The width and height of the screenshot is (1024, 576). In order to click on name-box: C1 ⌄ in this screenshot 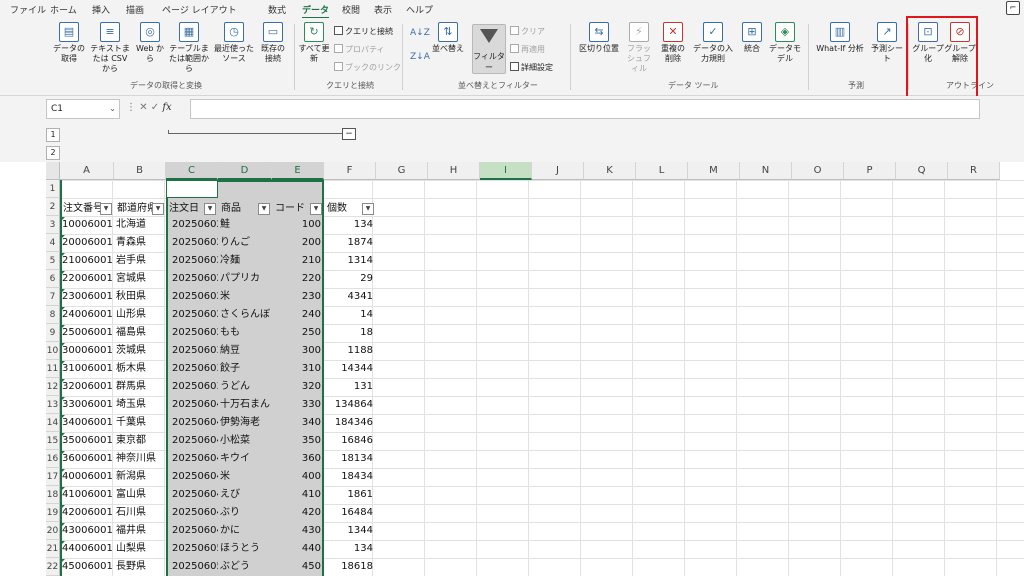, I will do `click(83, 109)`.